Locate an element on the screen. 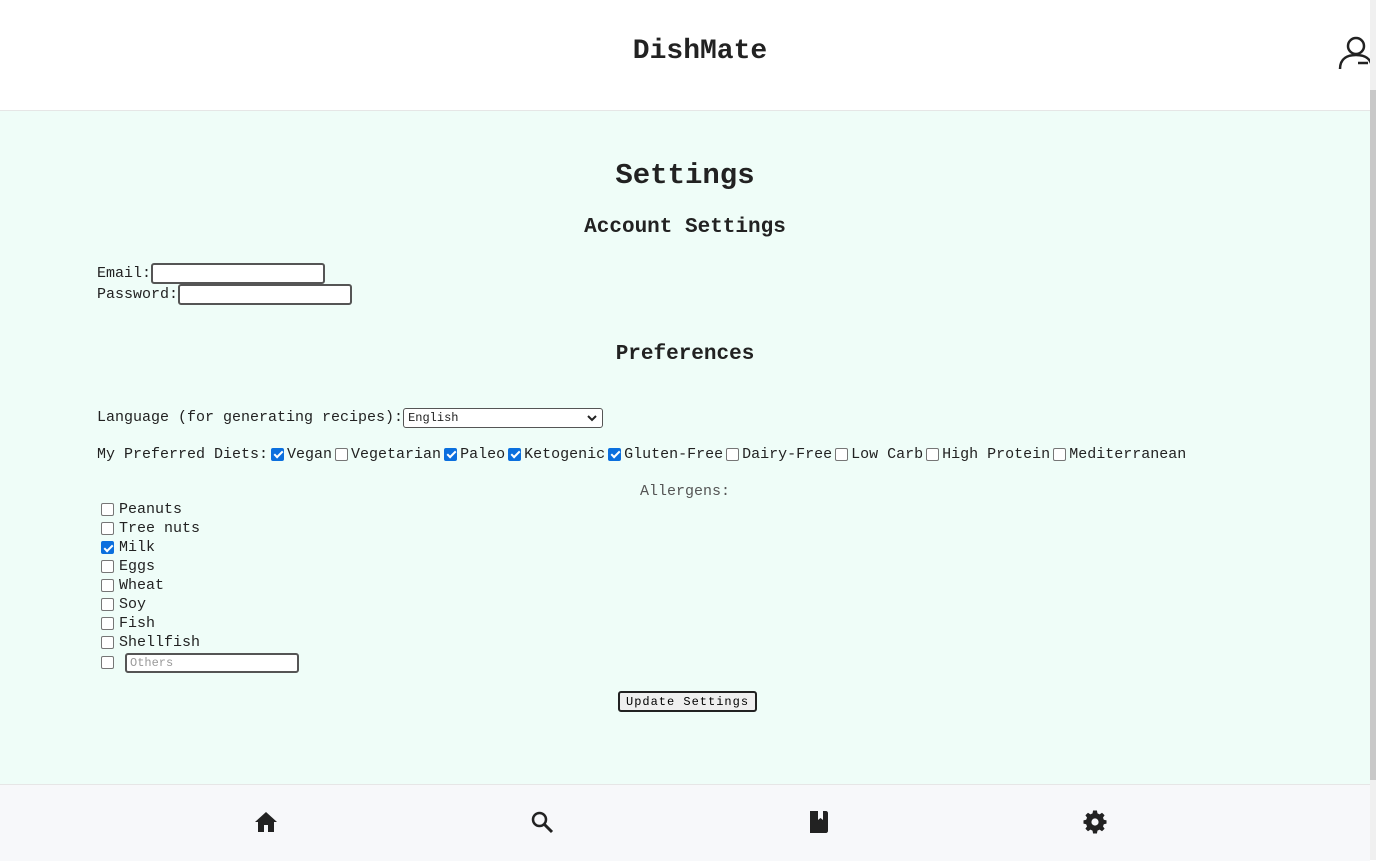 This screenshot has width=1376, height=861. diet-label: Vegan is located at coordinates (310, 454).